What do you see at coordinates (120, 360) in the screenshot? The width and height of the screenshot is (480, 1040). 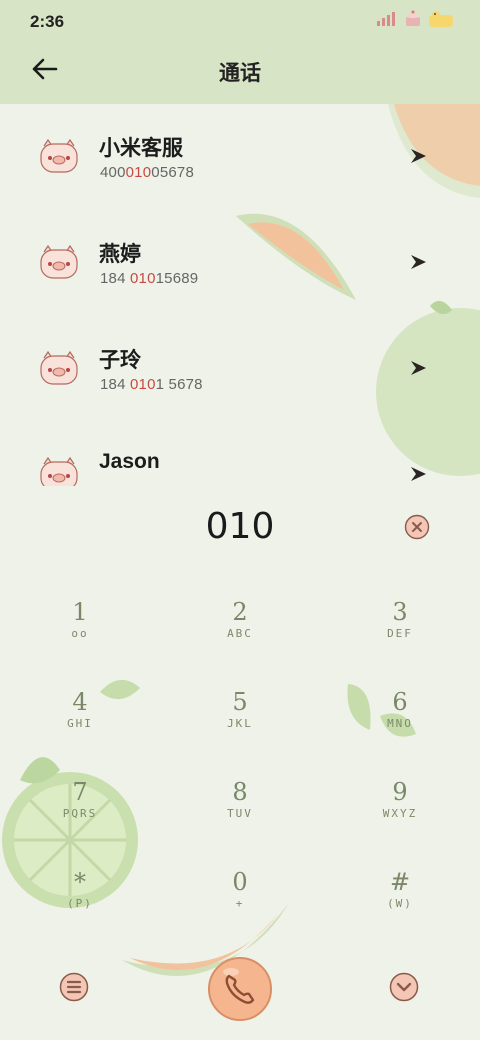 I see `contact-name: 子玲` at bounding box center [120, 360].